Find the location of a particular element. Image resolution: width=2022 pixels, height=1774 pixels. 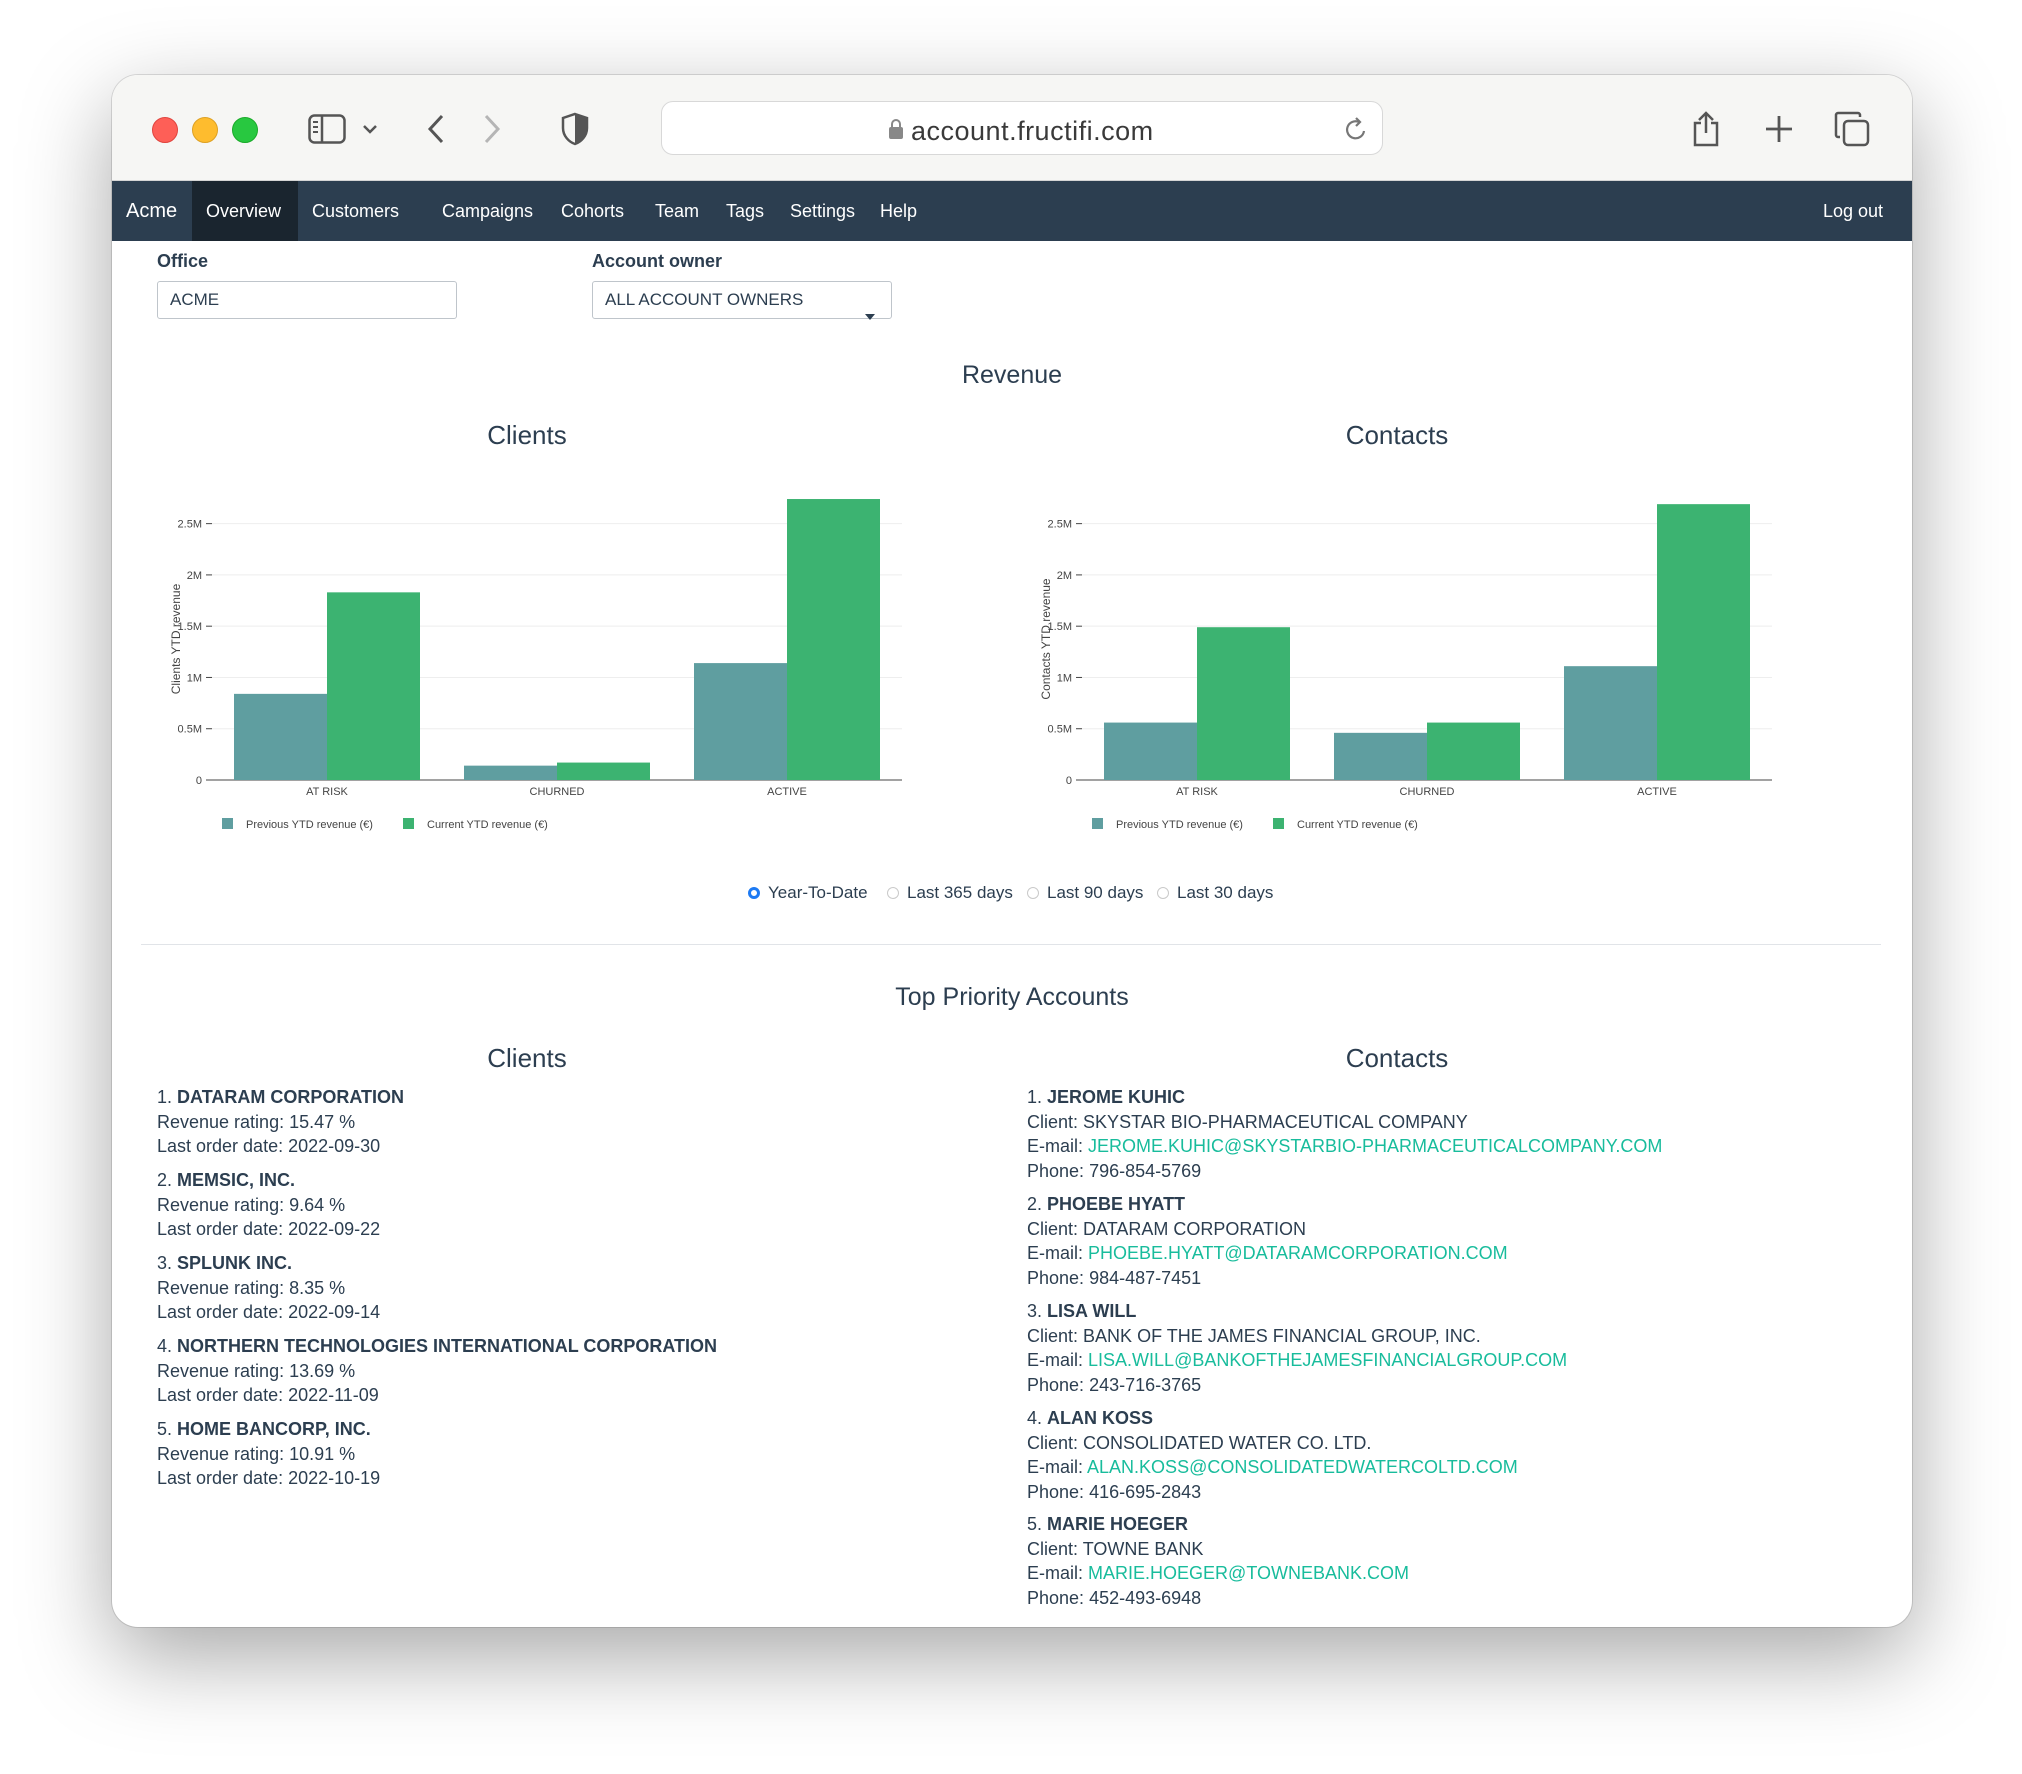

nav-team: Team is located at coordinates (677, 211).